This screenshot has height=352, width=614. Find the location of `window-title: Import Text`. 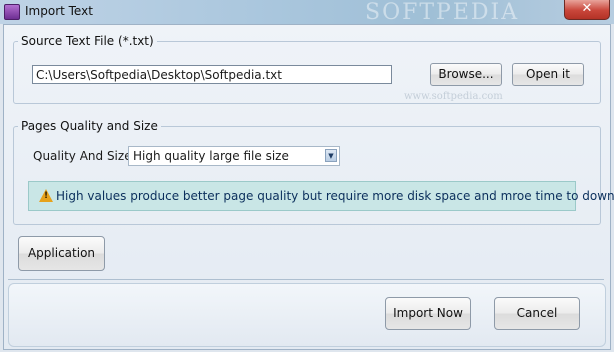

window-title: Import Text is located at coordinates (59, 11).